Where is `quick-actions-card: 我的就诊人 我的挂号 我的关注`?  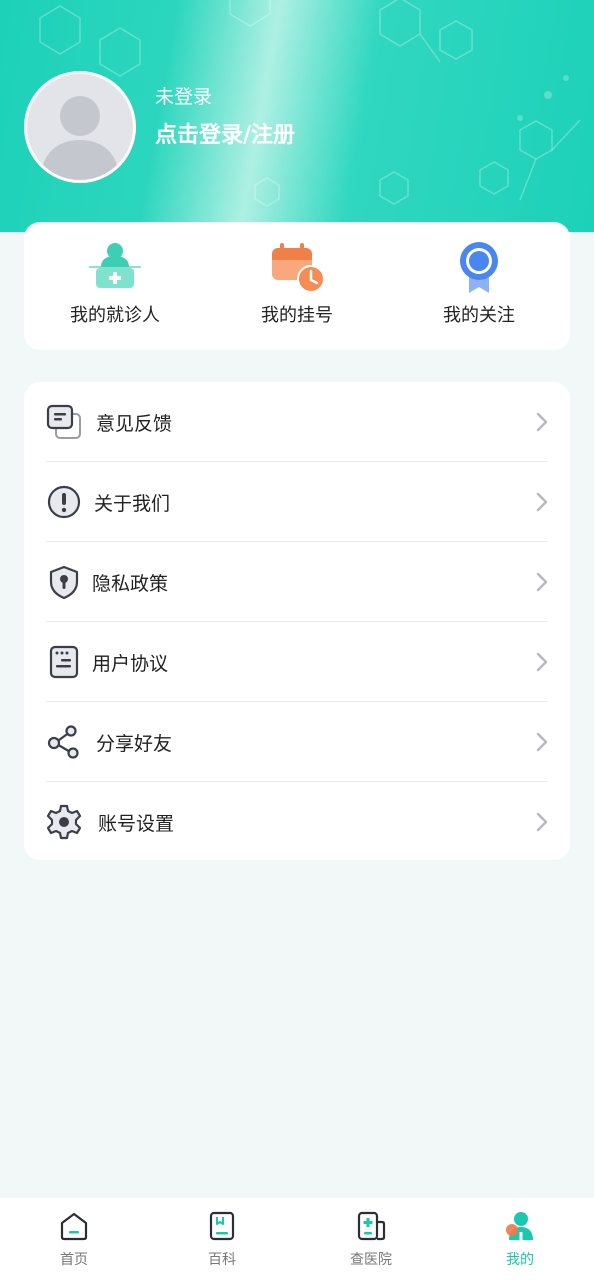 quick-actions-card: 我的就诊人 我的挂号 我的关注 is located at coordinates (297, 286).